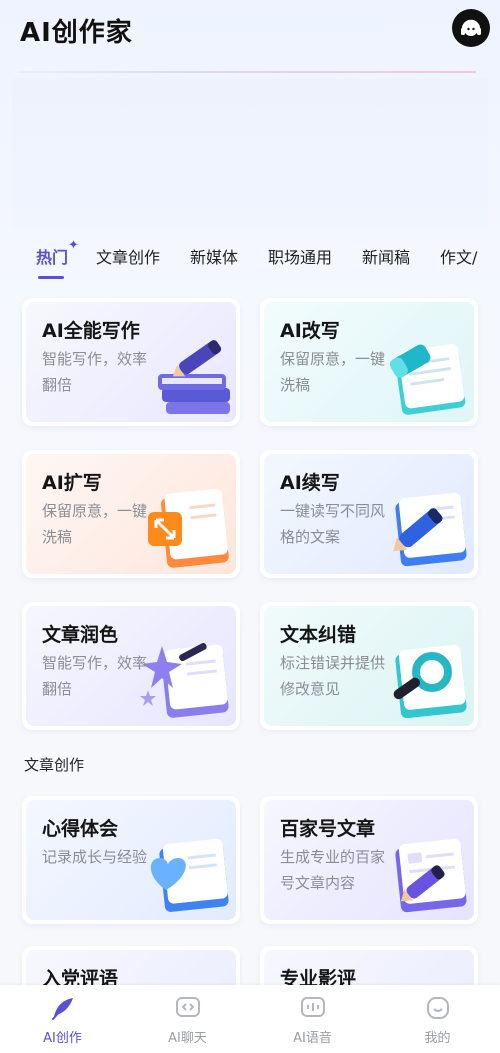 The image size is (500, 1053). I want to click on chat-icon, so click(188, 1007).